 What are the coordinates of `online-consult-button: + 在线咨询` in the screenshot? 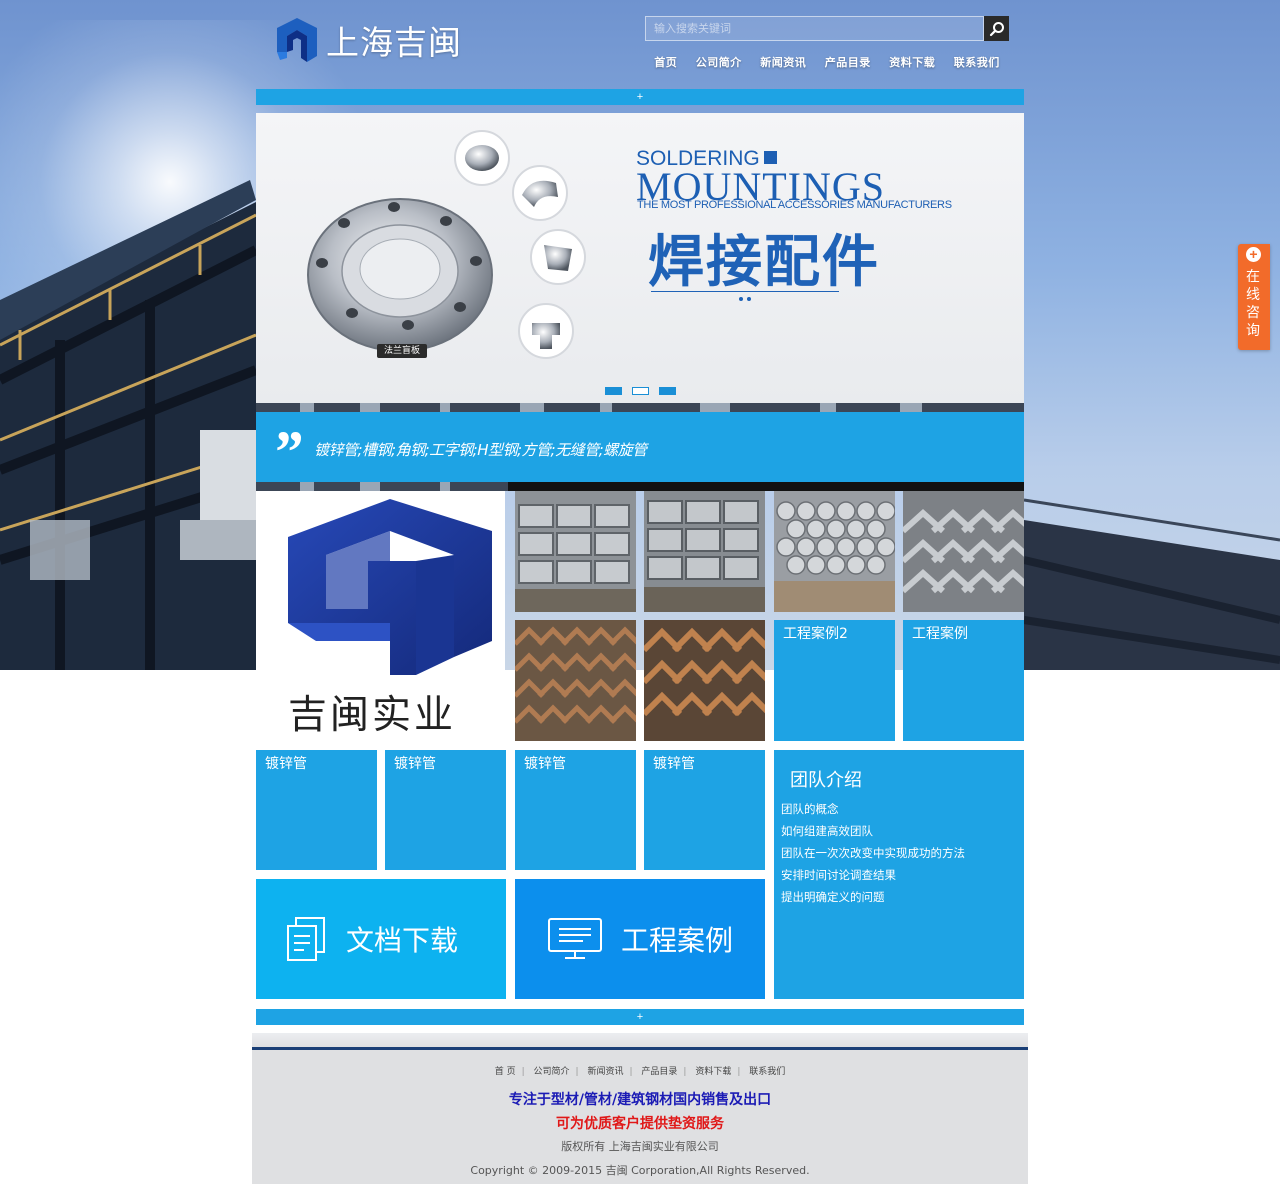 It's located at (1254, 297).